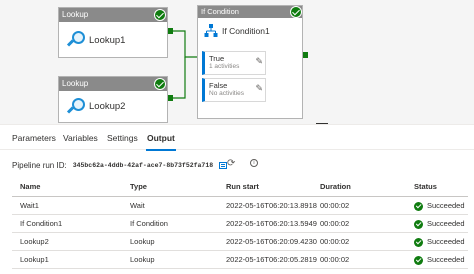 The height and width of the screenshot is (274, 474). I want to click on row-name: Lookup2, so click(34, 241).